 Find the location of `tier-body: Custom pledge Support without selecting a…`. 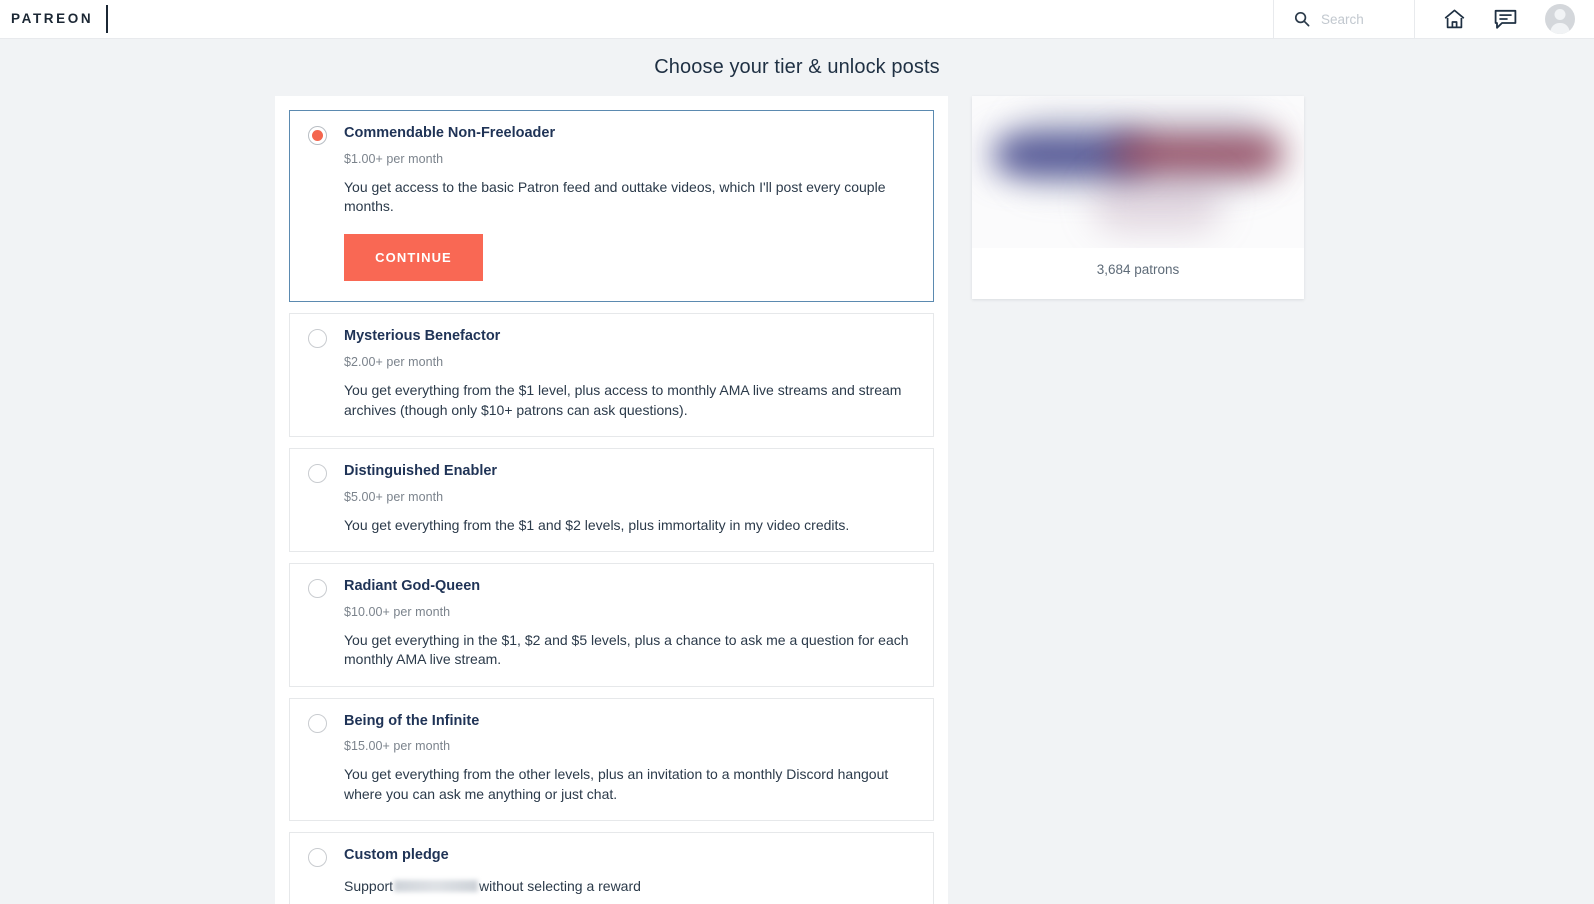

tier-body: Custom pledge Support without selecting a… is located at coordinates (629, 871).